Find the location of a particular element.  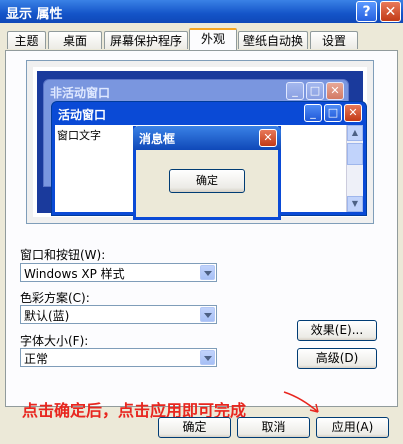

message-box-ok-button: 确定 is located at coordinates (207, 181).